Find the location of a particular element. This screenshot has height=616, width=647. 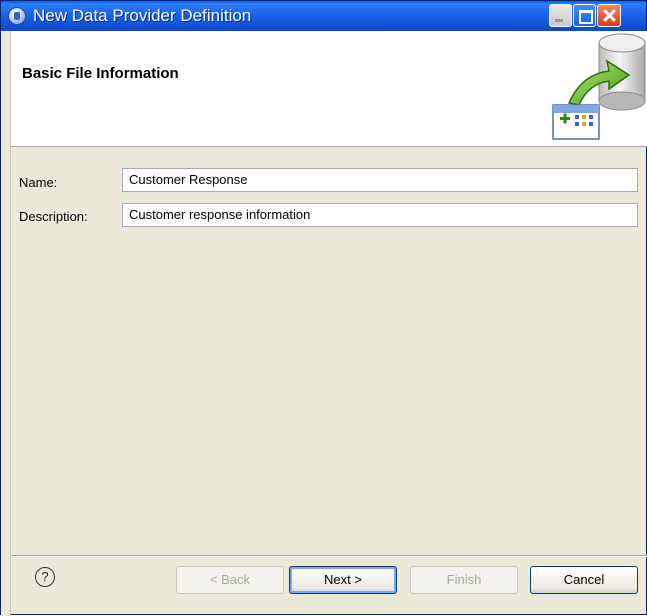

finish-button: Finish is located at coordinates (464, 580).